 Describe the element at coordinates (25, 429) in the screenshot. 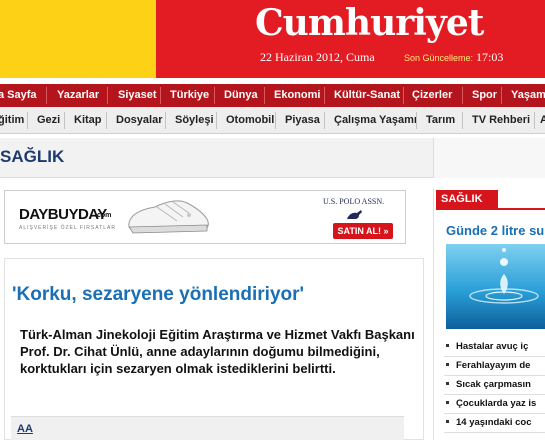

I see `text-size-link: AA` at that location.